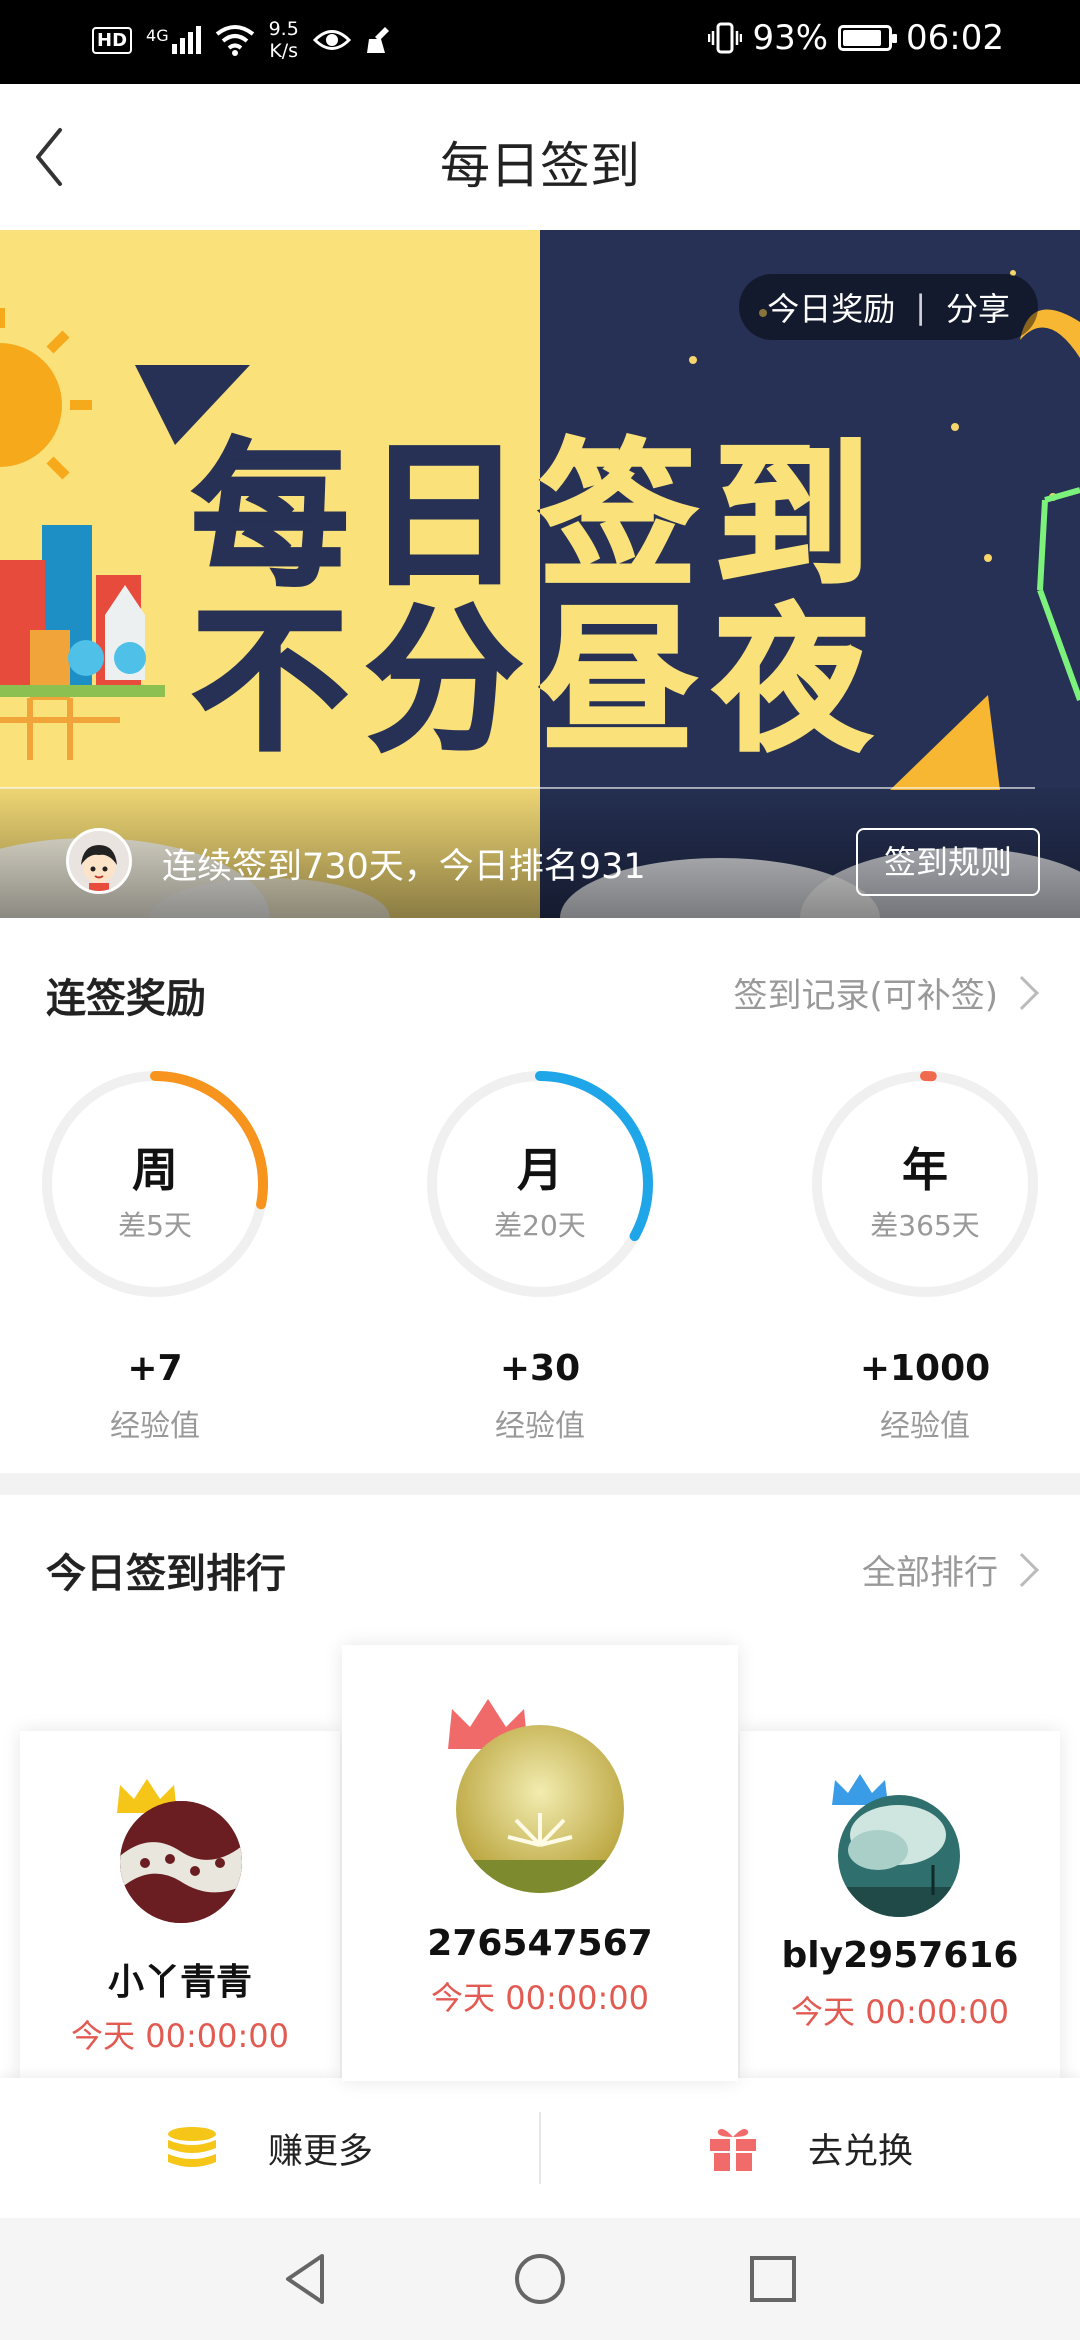 The image size is (1080, 2340). I want to click on battery-icon, so click(868, 38).